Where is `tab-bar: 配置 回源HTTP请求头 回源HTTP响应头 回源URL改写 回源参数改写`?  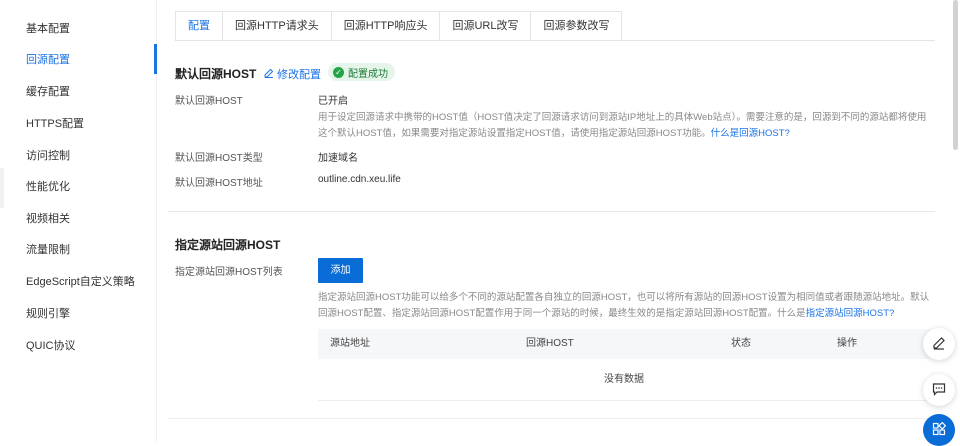 tab-bar: 配置 回源HTTP请求头 回源HTTP响应头 回源URL改写 回源参数改写 is located at coordinates (399, 26).